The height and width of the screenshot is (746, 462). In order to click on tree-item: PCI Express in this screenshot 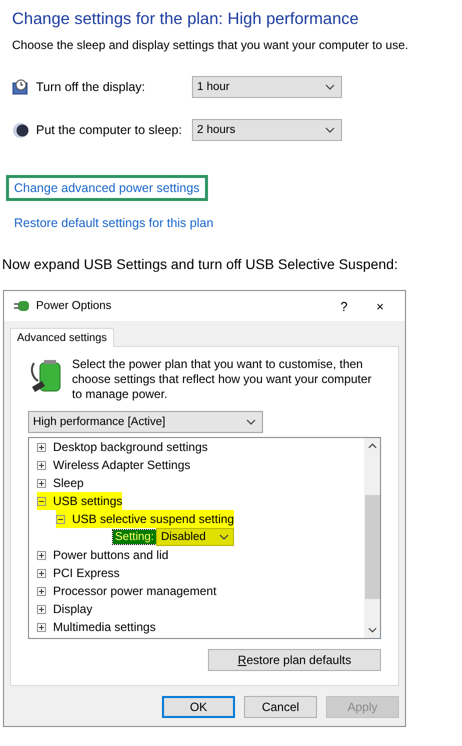, I will do `click(78, 573)`.